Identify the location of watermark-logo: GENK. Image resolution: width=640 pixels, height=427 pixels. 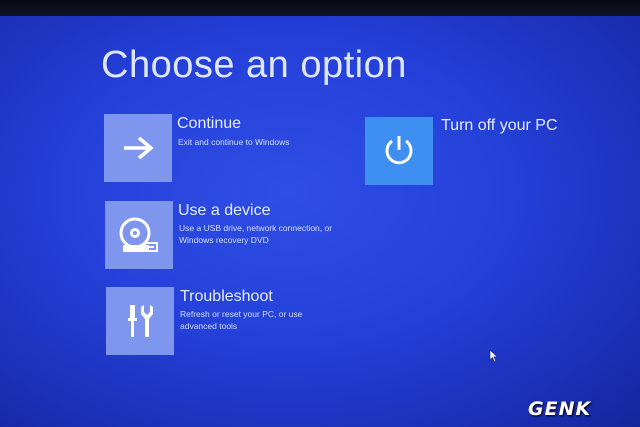
(560, 409).